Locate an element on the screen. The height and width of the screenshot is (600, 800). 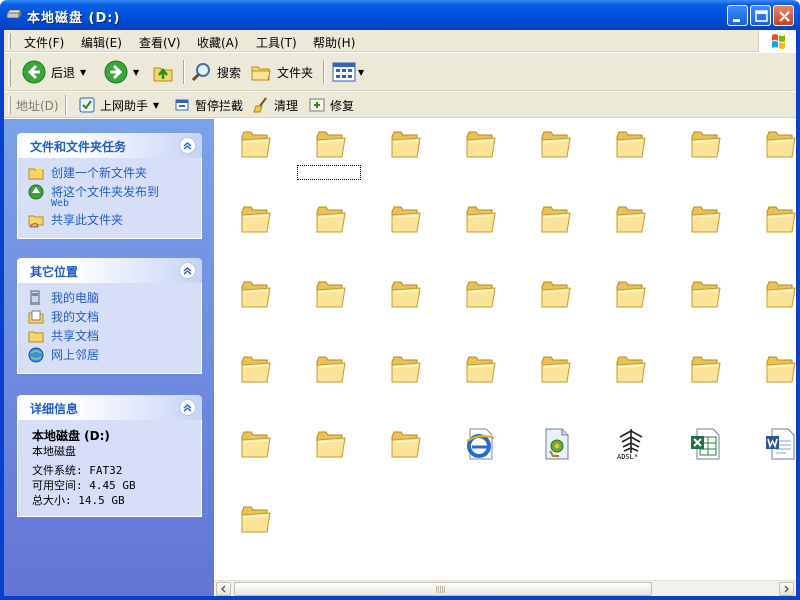
scroll-left-button is located at coordinates (223, 589).